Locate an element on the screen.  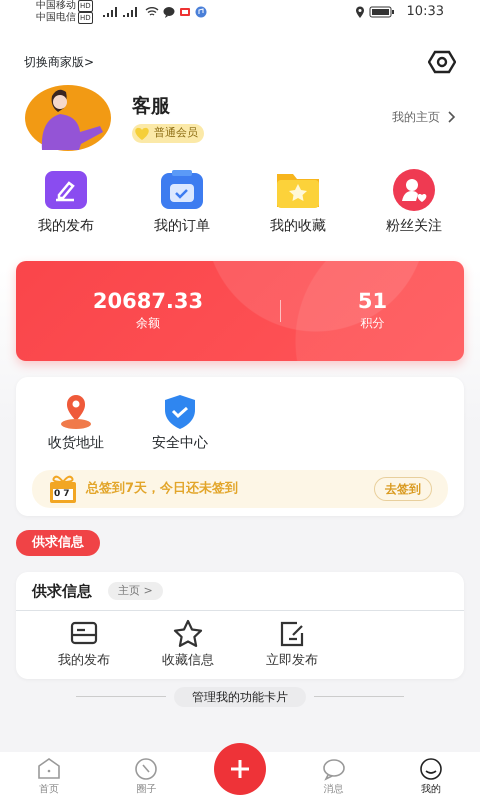
service-label: 收货地址 is located at coordinates (76, 443).